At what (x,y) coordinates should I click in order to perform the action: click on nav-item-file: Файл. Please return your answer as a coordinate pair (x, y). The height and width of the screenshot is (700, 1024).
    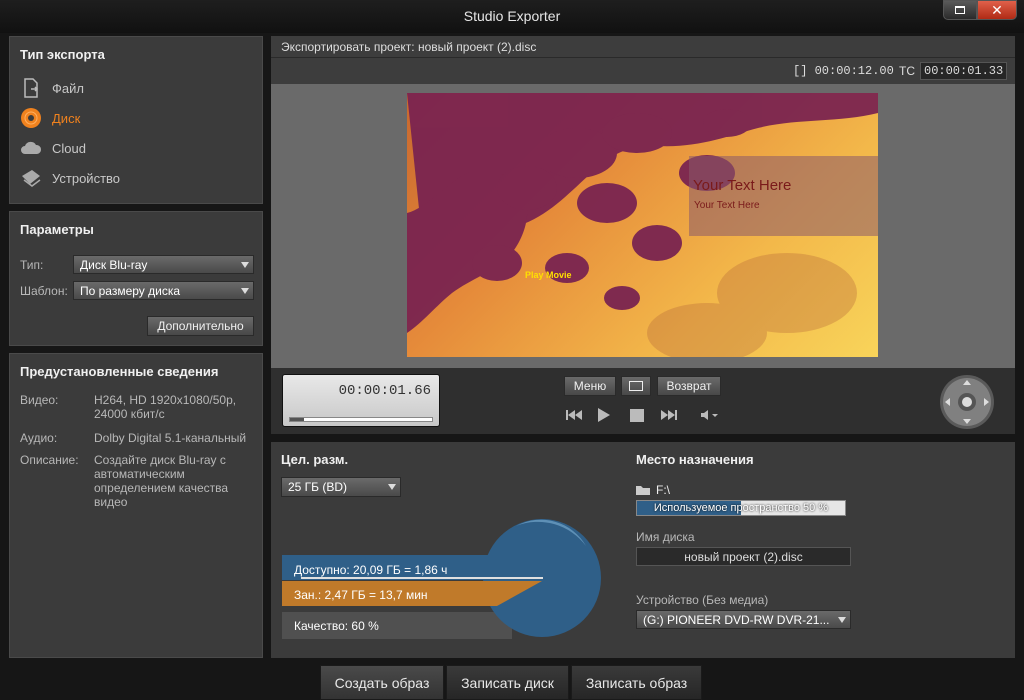
    Looking at the image, I should click on (52, 88).